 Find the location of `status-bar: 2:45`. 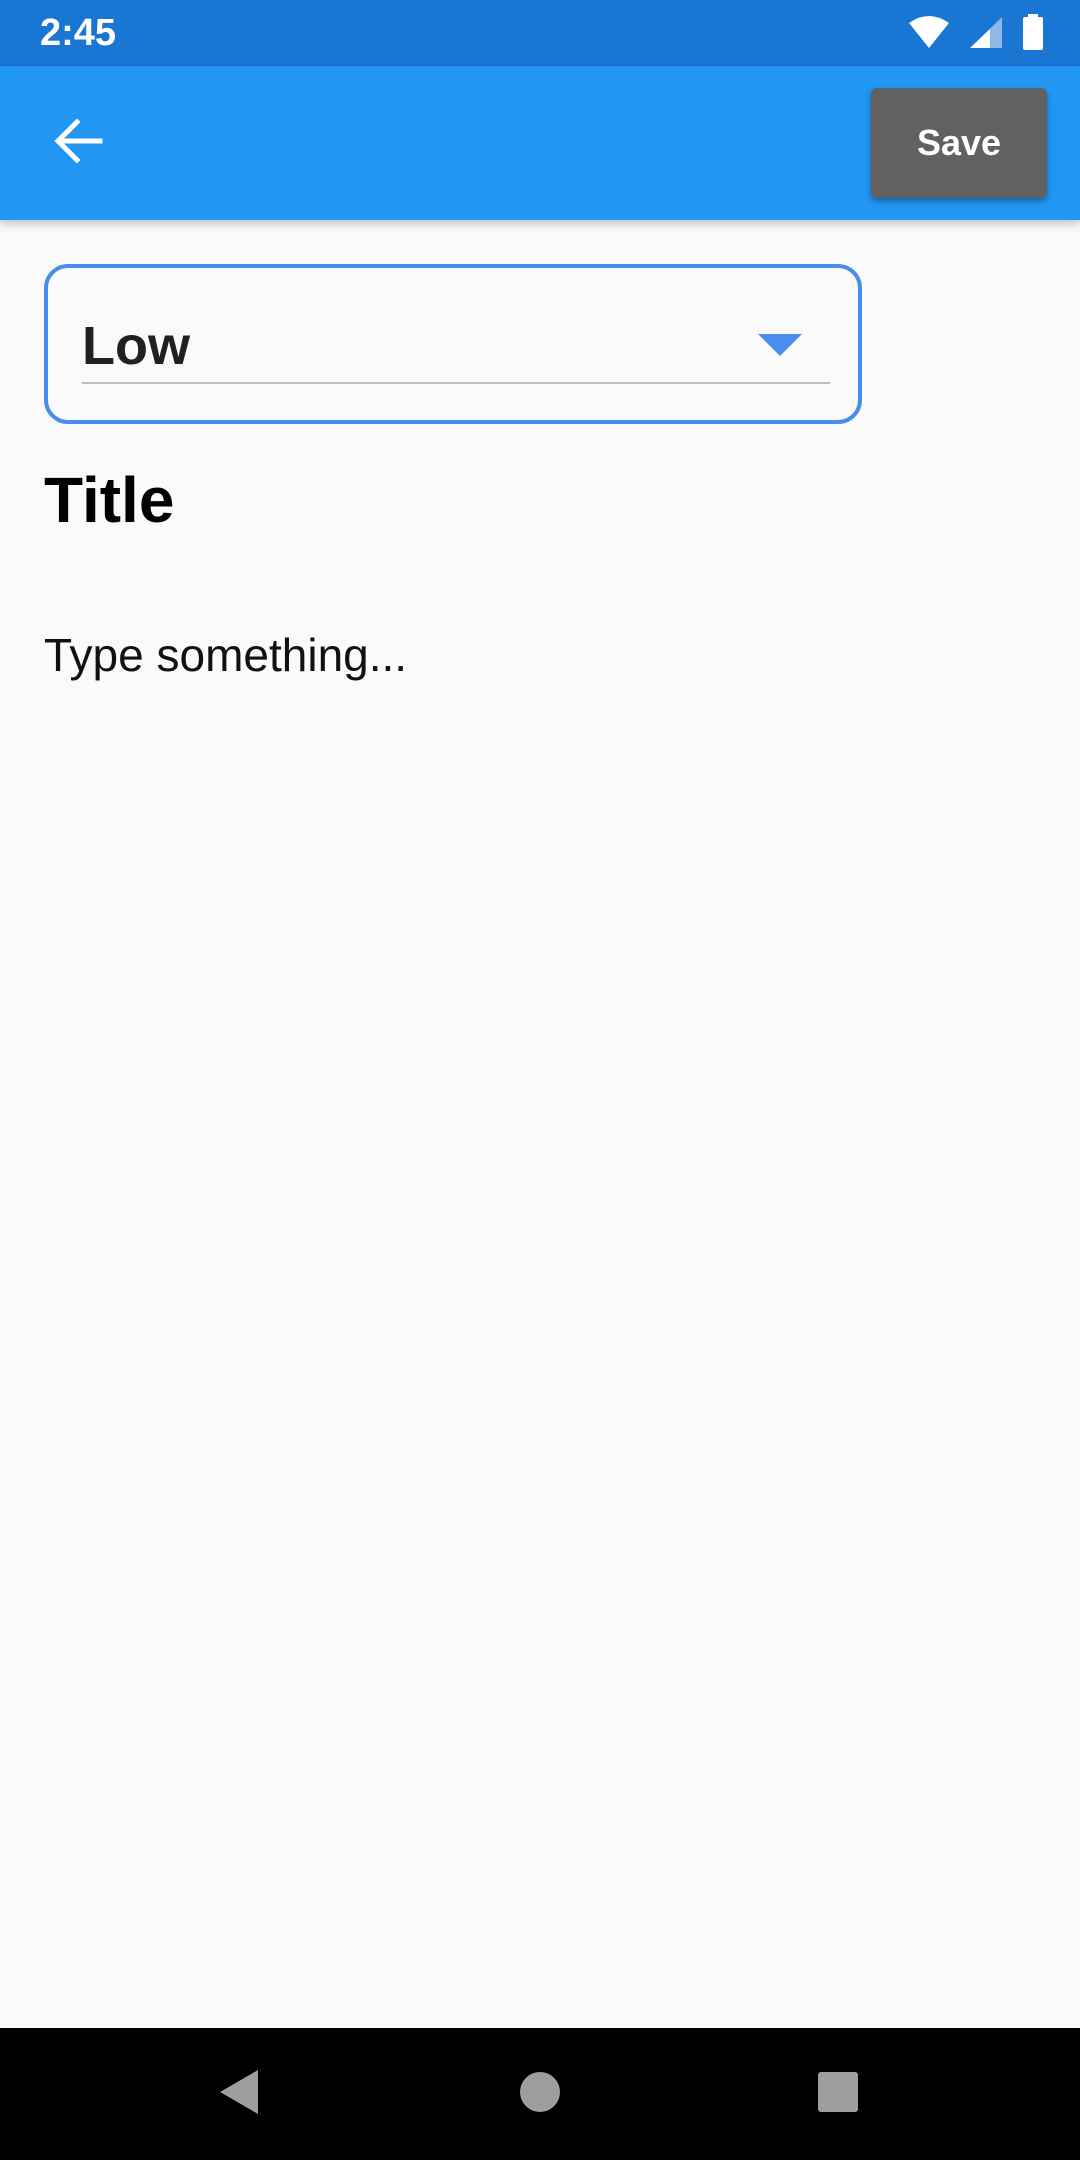

status-bar: 2:45 is located at coordinates (540, 33).